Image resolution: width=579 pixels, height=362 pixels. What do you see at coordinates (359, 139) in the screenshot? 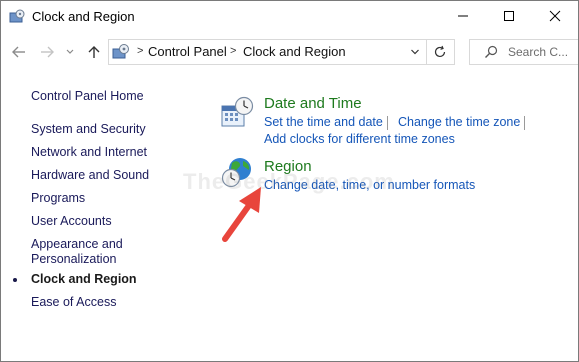
I see `add-clocks-link: Add clocks for different time zones` at bounding box center [359, 139].